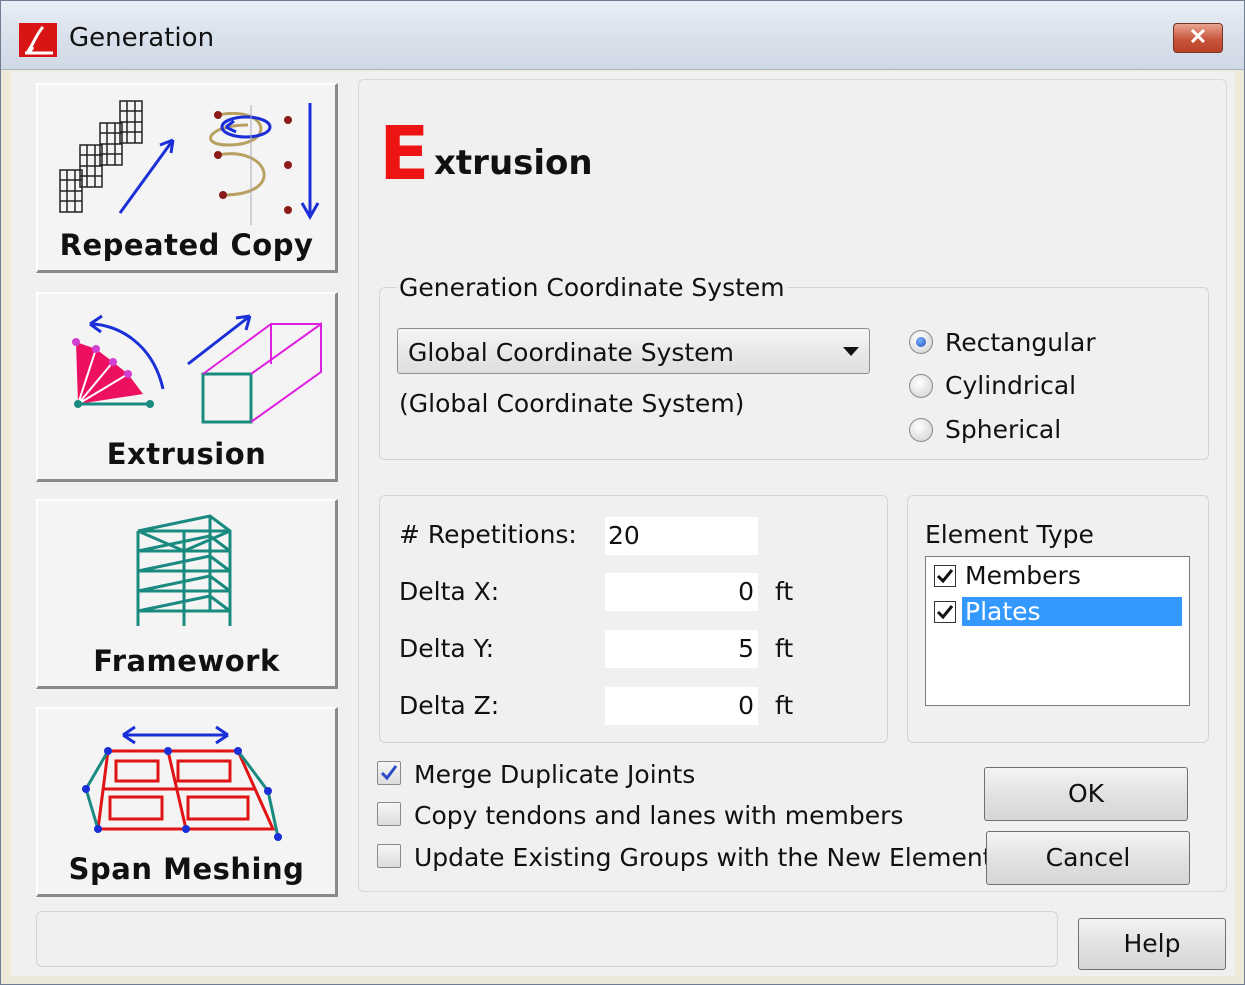  Describe the element at coordinates (784, 591) in the screenshot. I see `delta-x-unit: ft` at that location.